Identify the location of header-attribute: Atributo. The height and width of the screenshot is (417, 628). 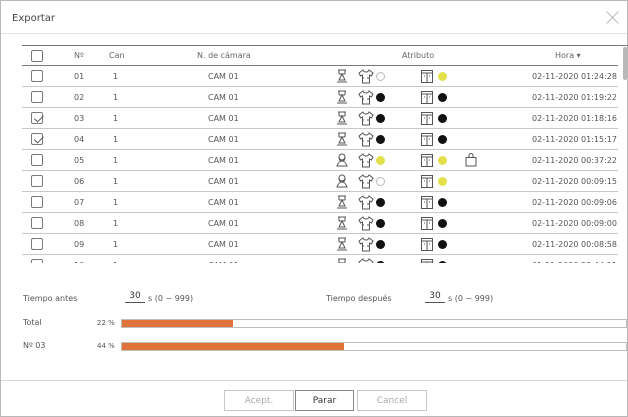
(418, 55).